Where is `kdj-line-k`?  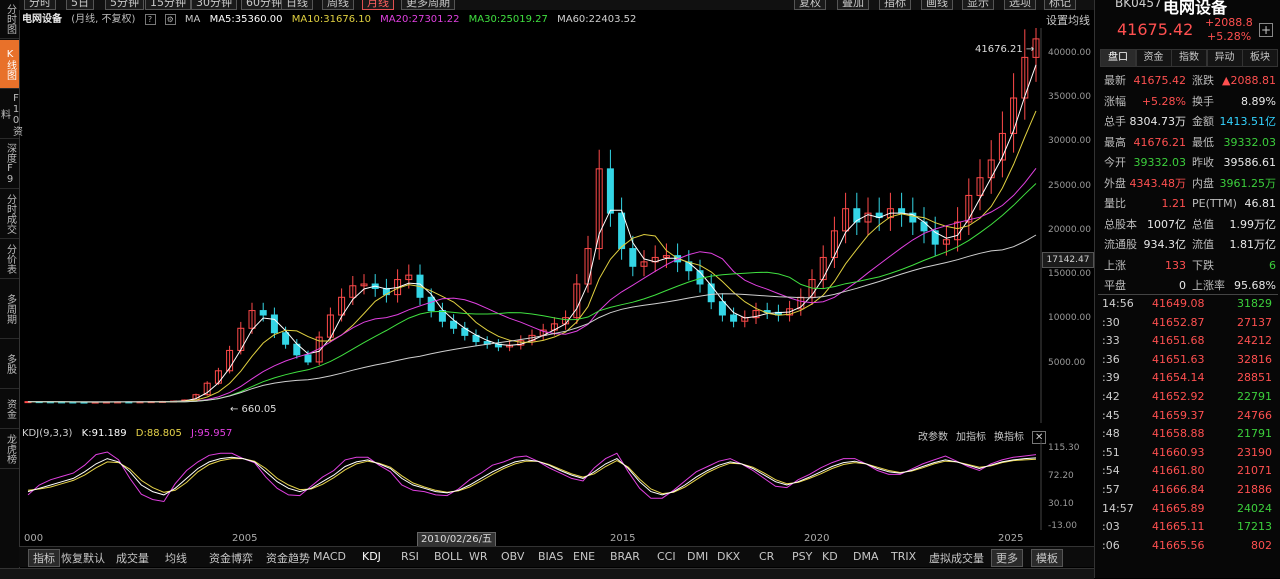
kdj-line-k is located at coordinates (532, 476).